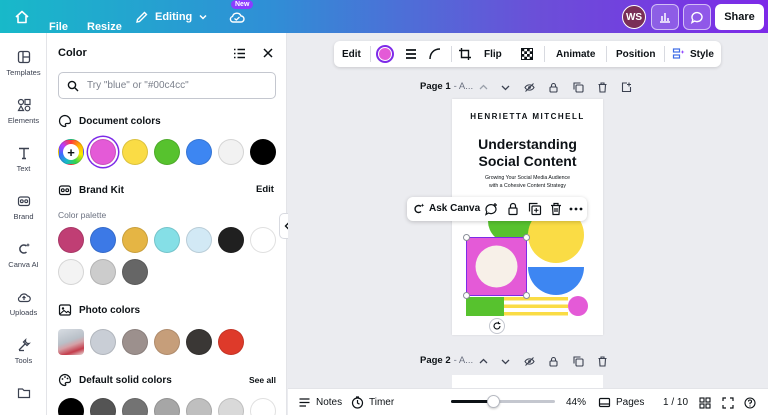  Describe the element at coordinates (23, 159) in the screenshot. I see `rail-item-text: Text` at that location.